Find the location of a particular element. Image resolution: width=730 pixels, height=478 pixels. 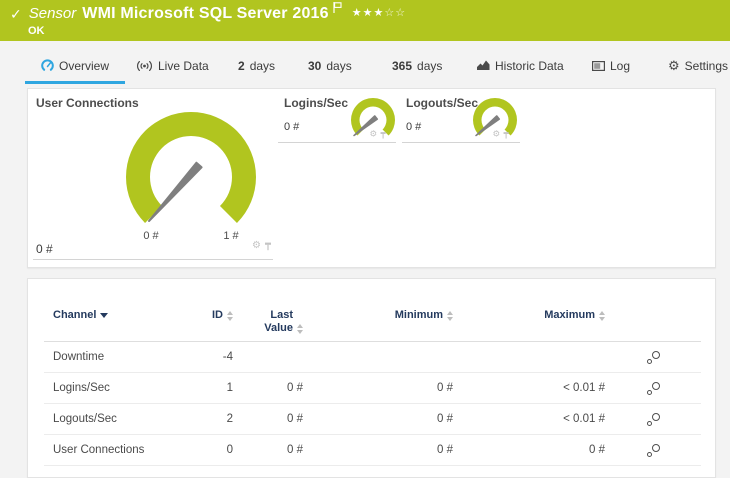

column-header-id: ID is located at coordinates (213, 325).